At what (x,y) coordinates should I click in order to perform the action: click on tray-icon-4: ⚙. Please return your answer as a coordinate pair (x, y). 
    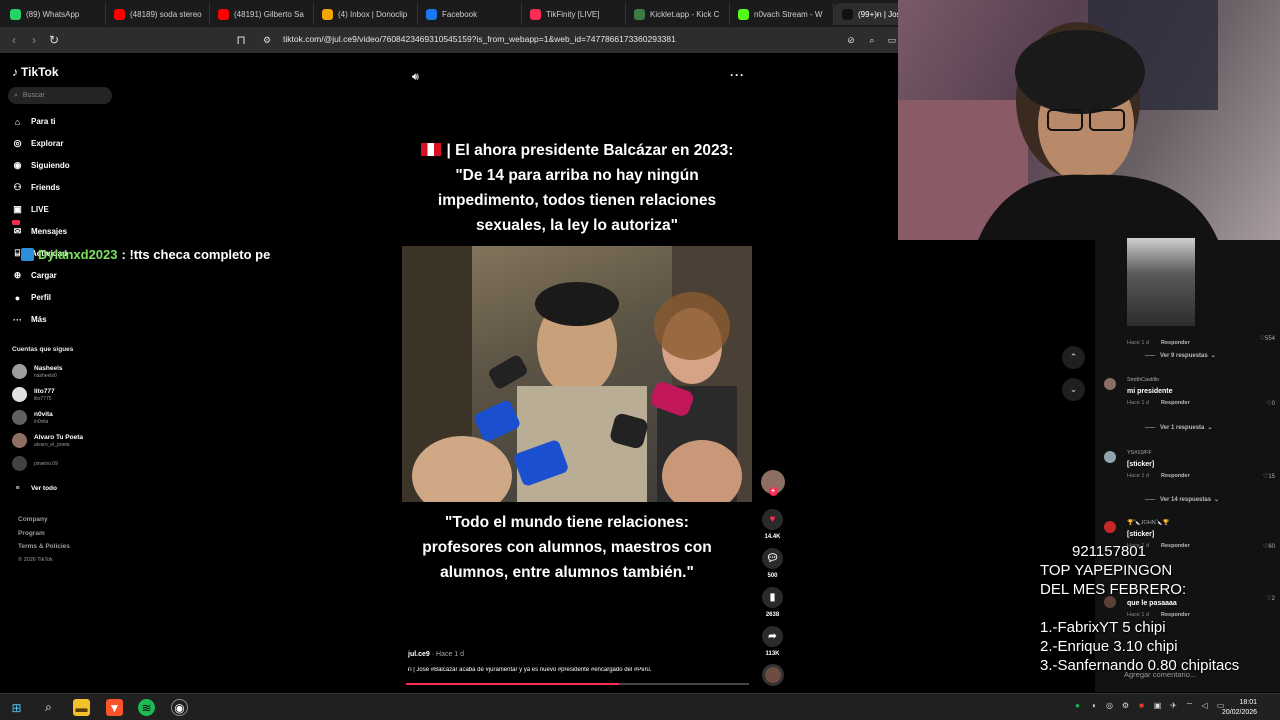
    Looking at the image, I should click on (1125, 706).